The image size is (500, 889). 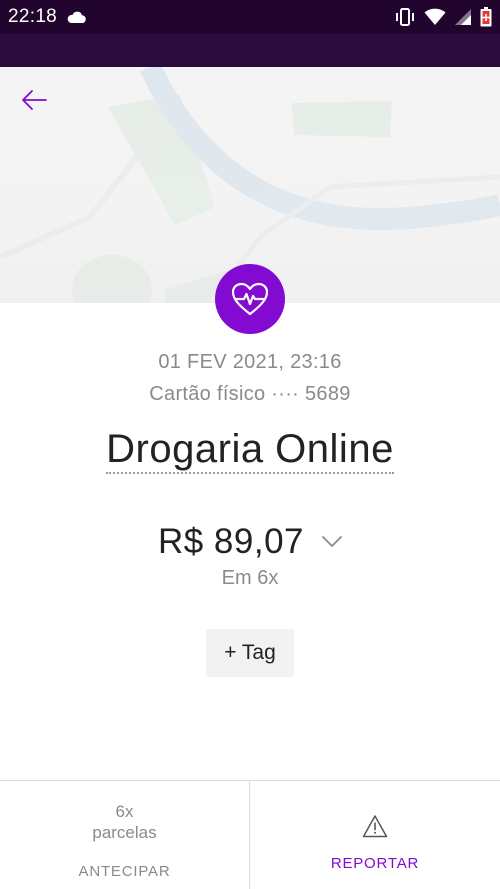 I want to click on status-icons, so click(x=443, y=17).